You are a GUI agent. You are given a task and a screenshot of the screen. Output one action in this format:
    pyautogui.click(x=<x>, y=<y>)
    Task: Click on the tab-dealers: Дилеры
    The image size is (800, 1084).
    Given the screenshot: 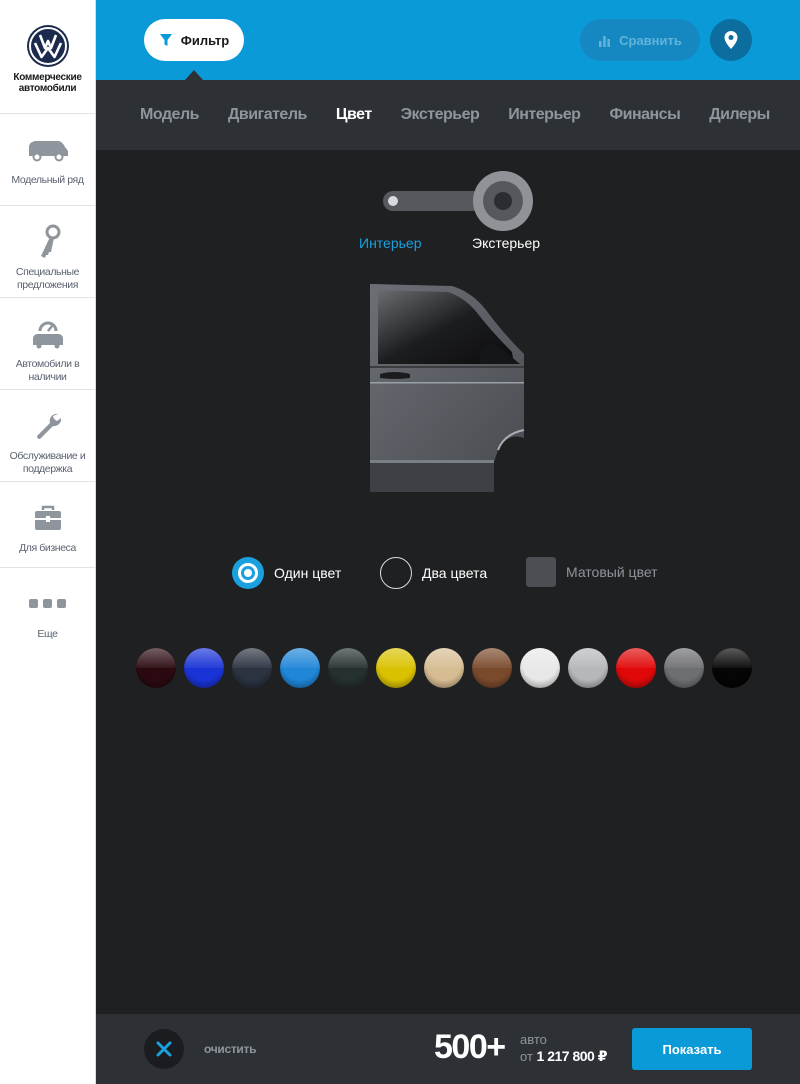 What is the action you would take?
    pyautogui.click(x=739, y=115)
    